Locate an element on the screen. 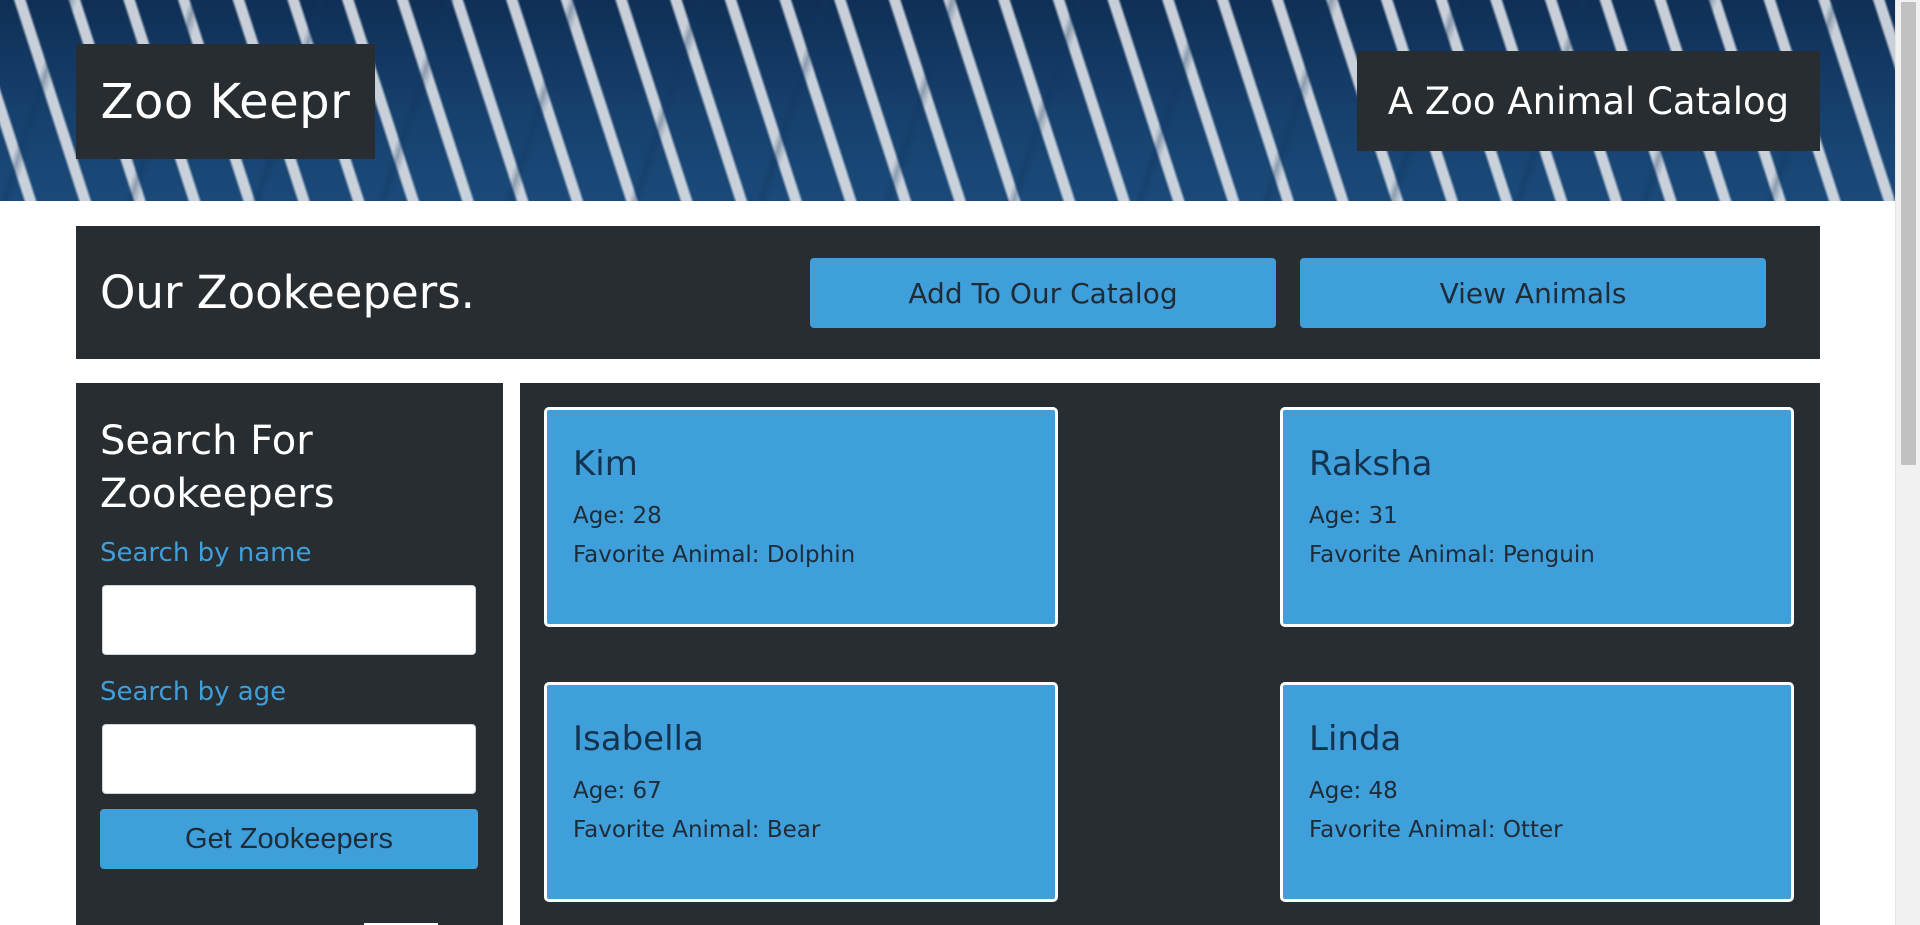 This screenshot has height=925, width=1920. tagline: A Zoo Animal Catalog is located at coordinates (1588, 101).